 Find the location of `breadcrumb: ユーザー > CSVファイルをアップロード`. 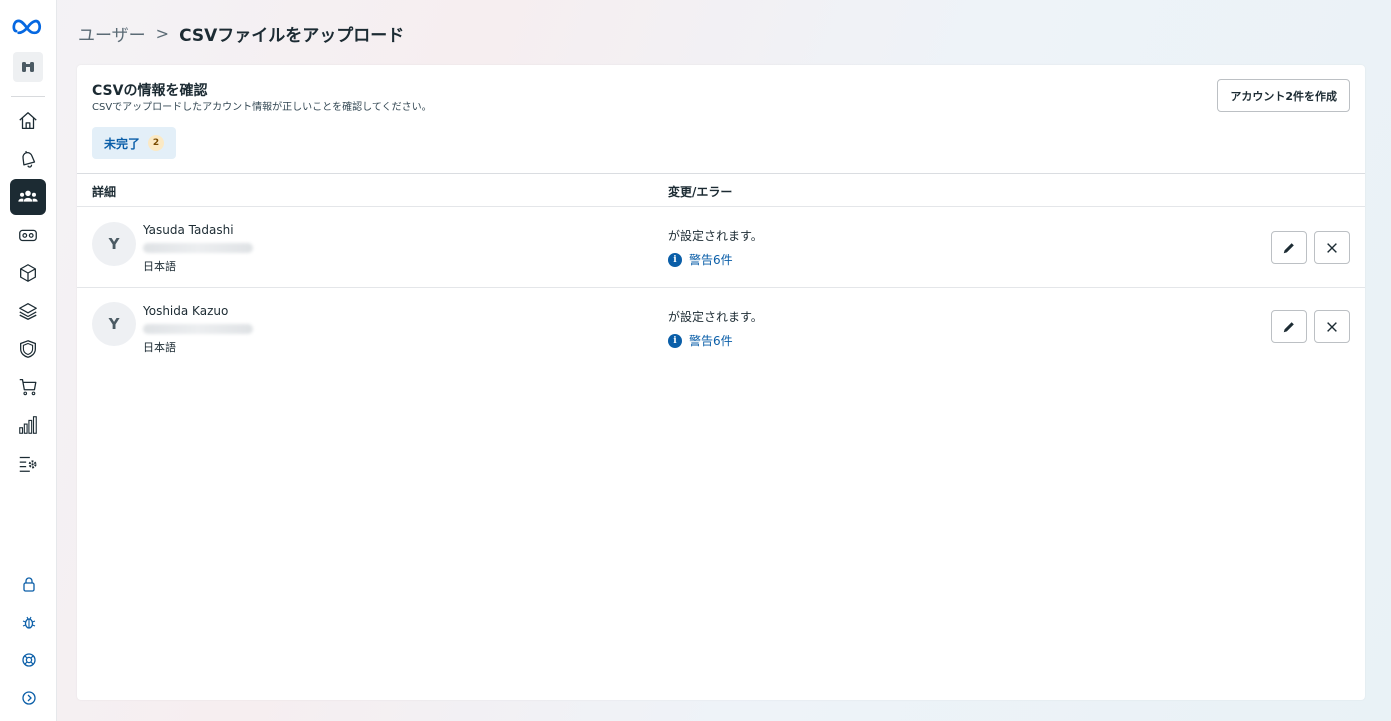

breadcrumb: ユーザー > CSVファイルをアップロード is located at coordinates (241, 33).